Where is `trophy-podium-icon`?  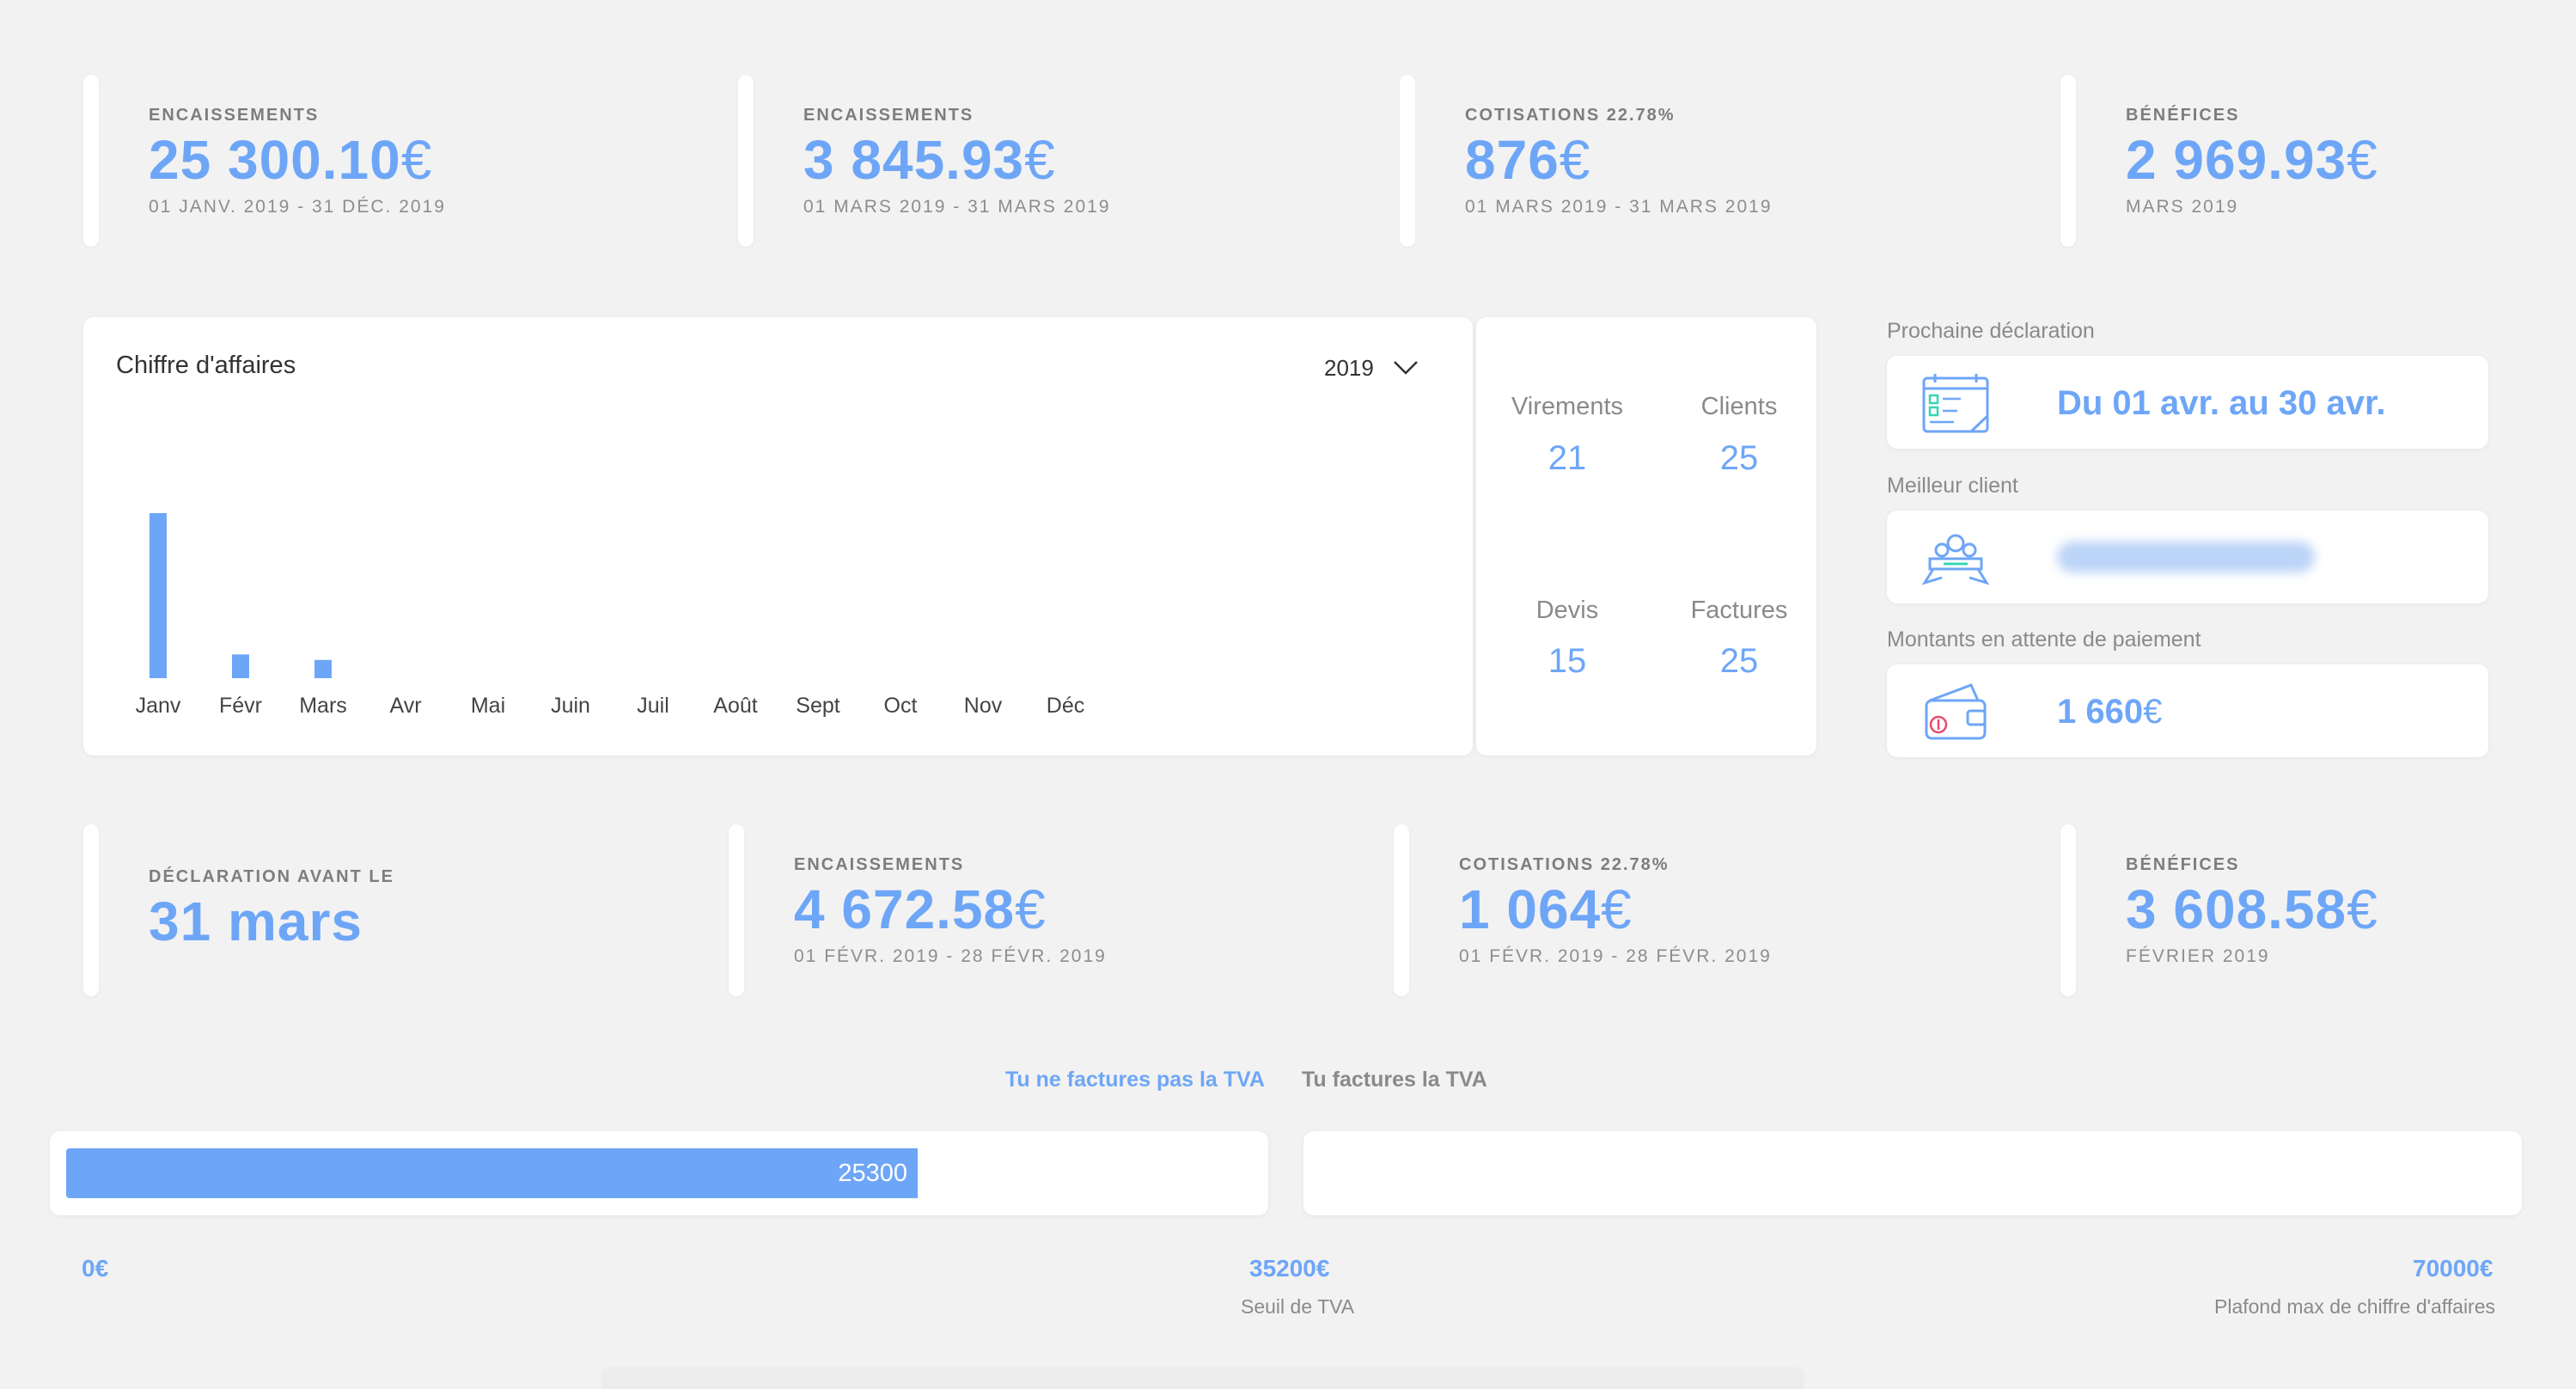
trophy-podium-icon is located at coordinates (1956, 560).